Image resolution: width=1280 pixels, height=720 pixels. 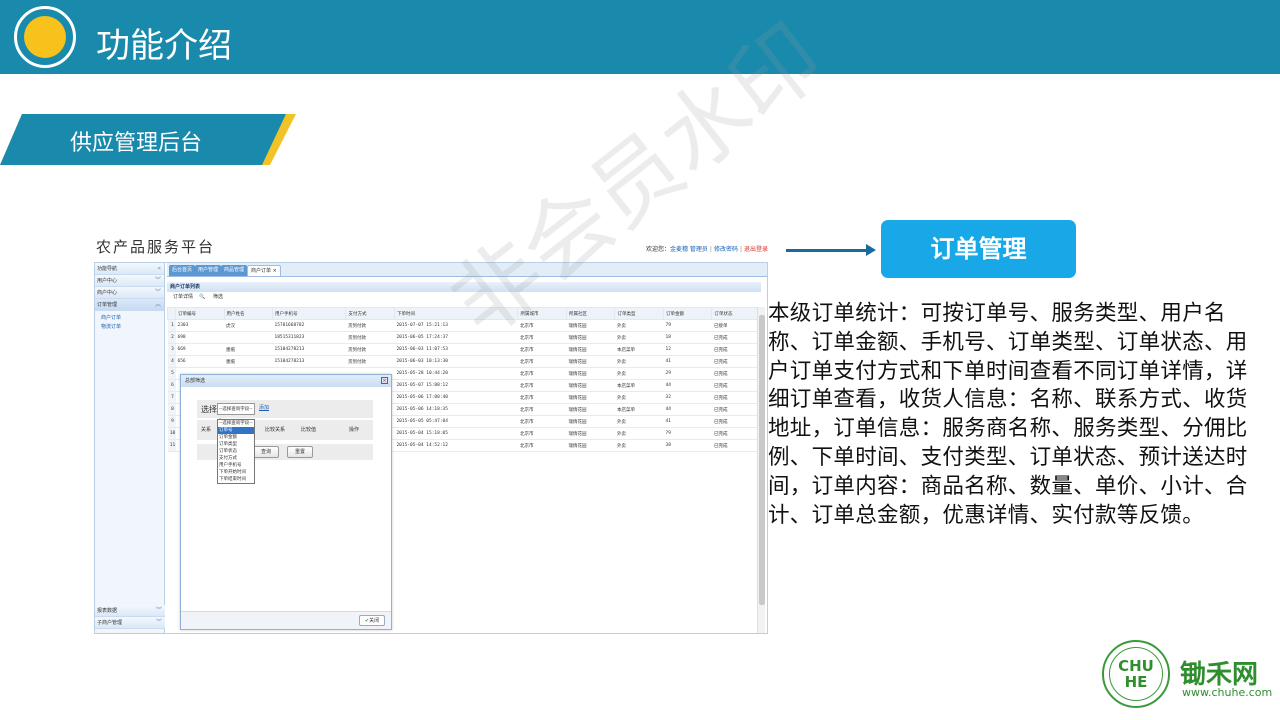 I want to click on filter-label: 筛选, so click(x=217, y=297).